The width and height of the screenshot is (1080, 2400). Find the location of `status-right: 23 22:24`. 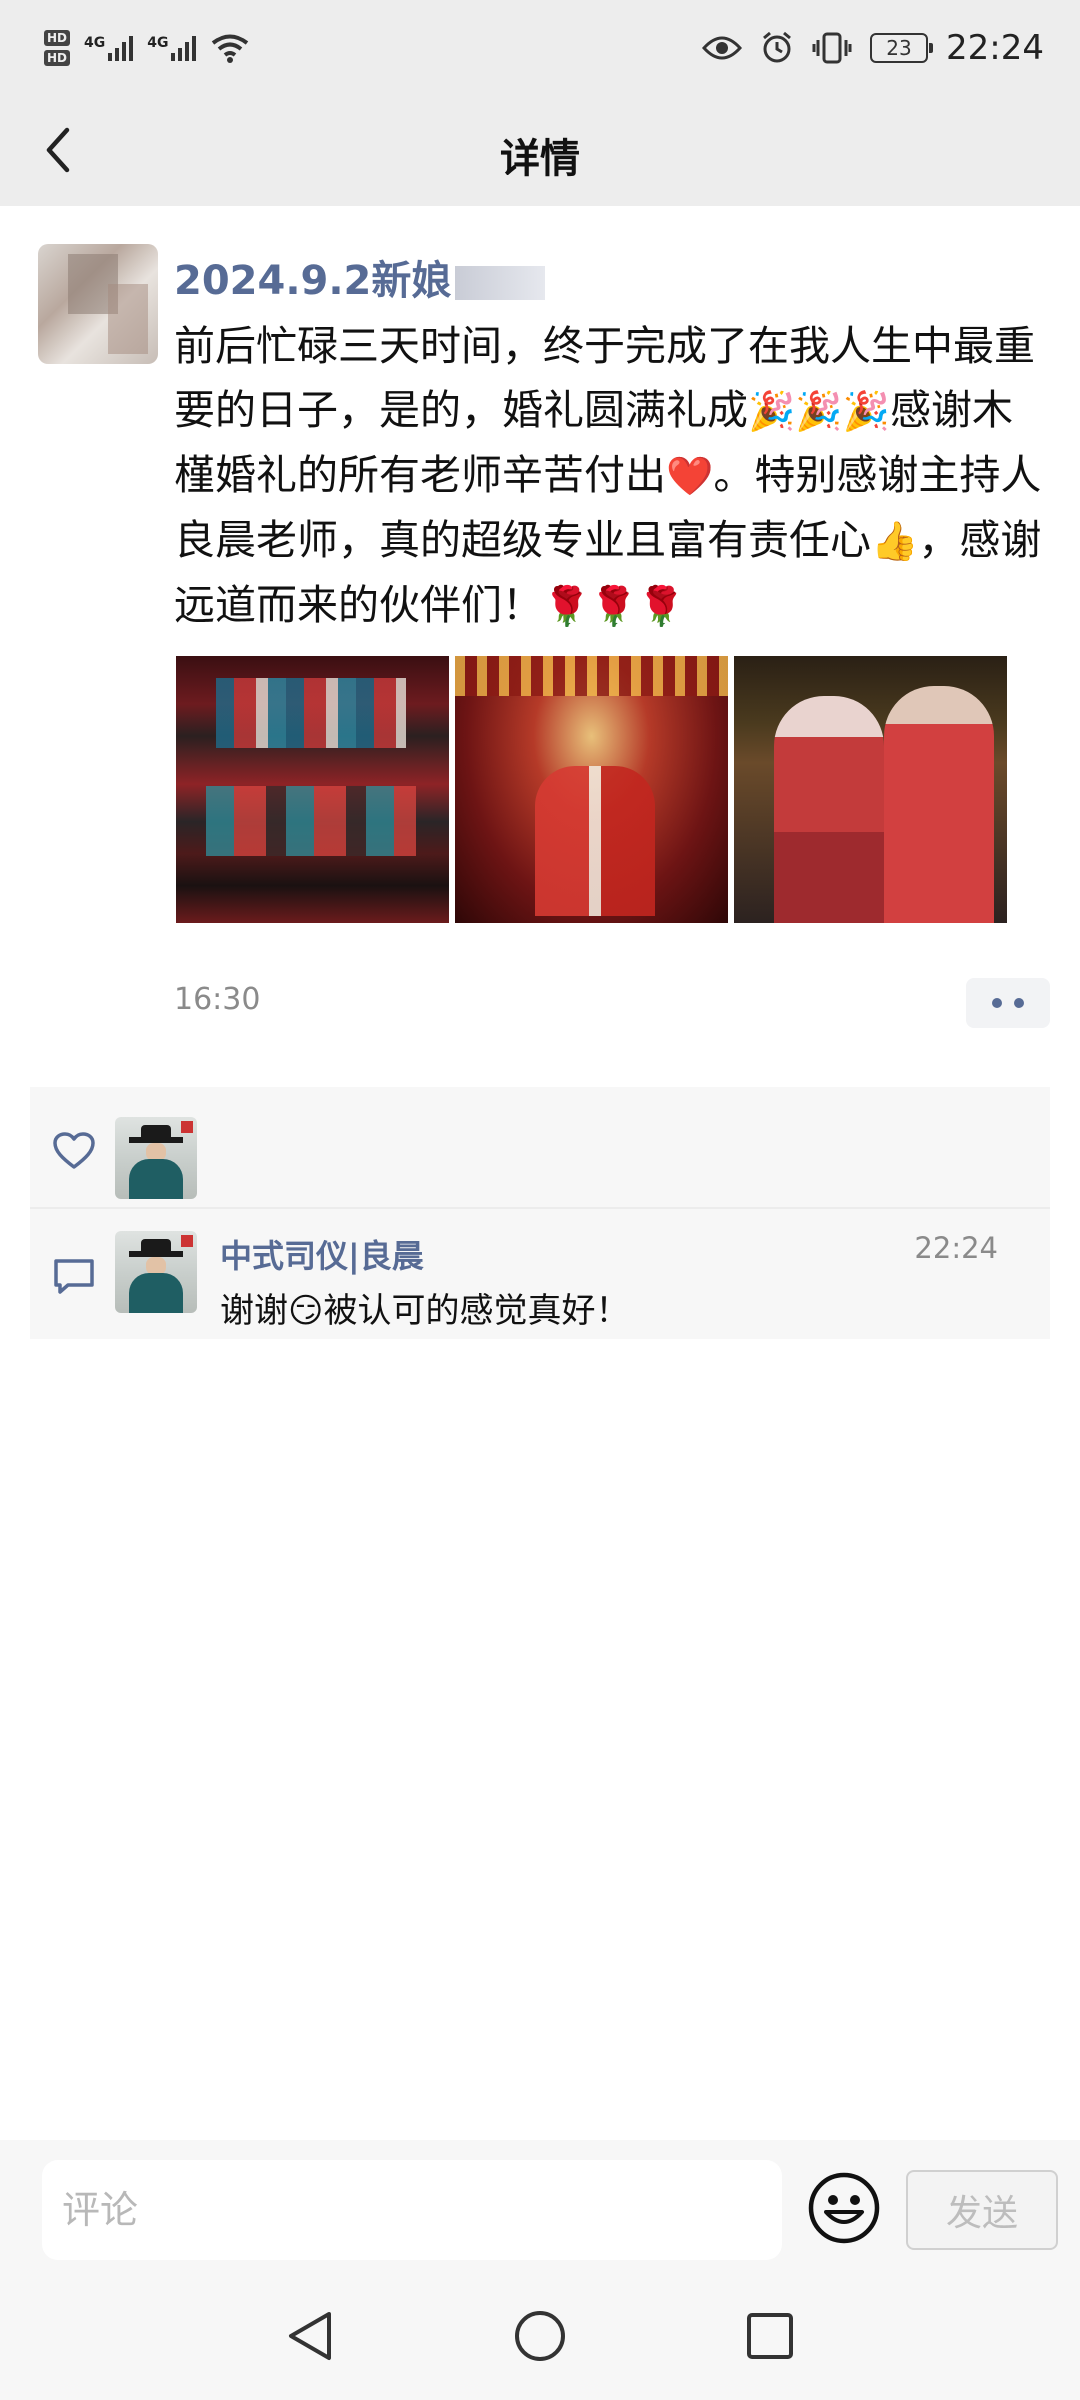

status-right: 23 22:24 is located at coordinates (873, 48).